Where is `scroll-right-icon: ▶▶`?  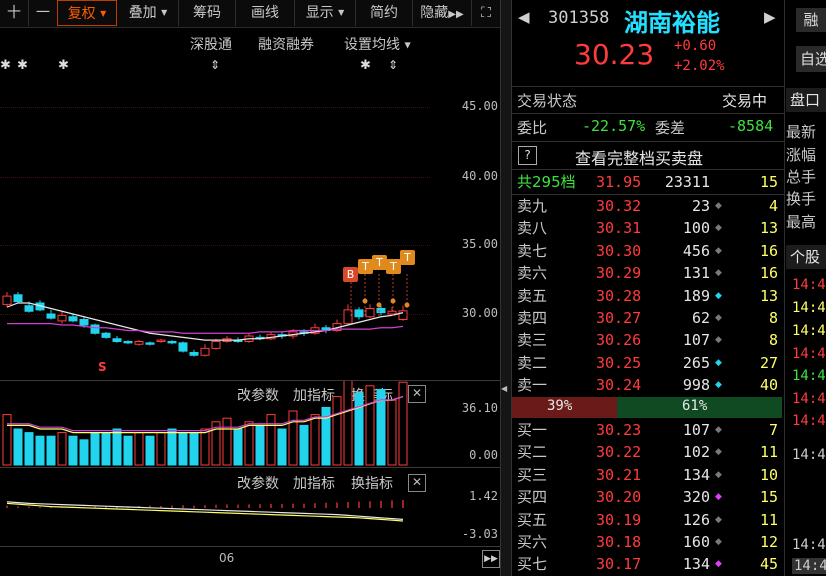 scroll-right-icon: ▶▶ is located at coordinates (491, 559).